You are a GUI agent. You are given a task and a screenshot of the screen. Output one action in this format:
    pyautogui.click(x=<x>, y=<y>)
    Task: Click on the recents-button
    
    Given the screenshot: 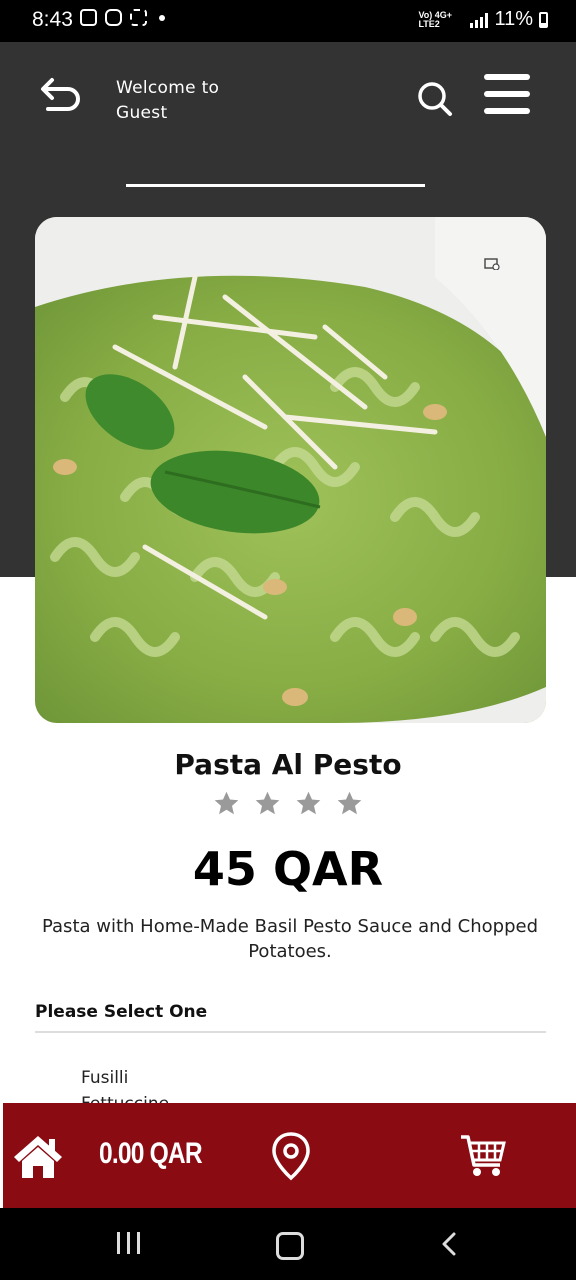 What is the action you would take?
    pyautogui.click(x=128, y=1243)
    